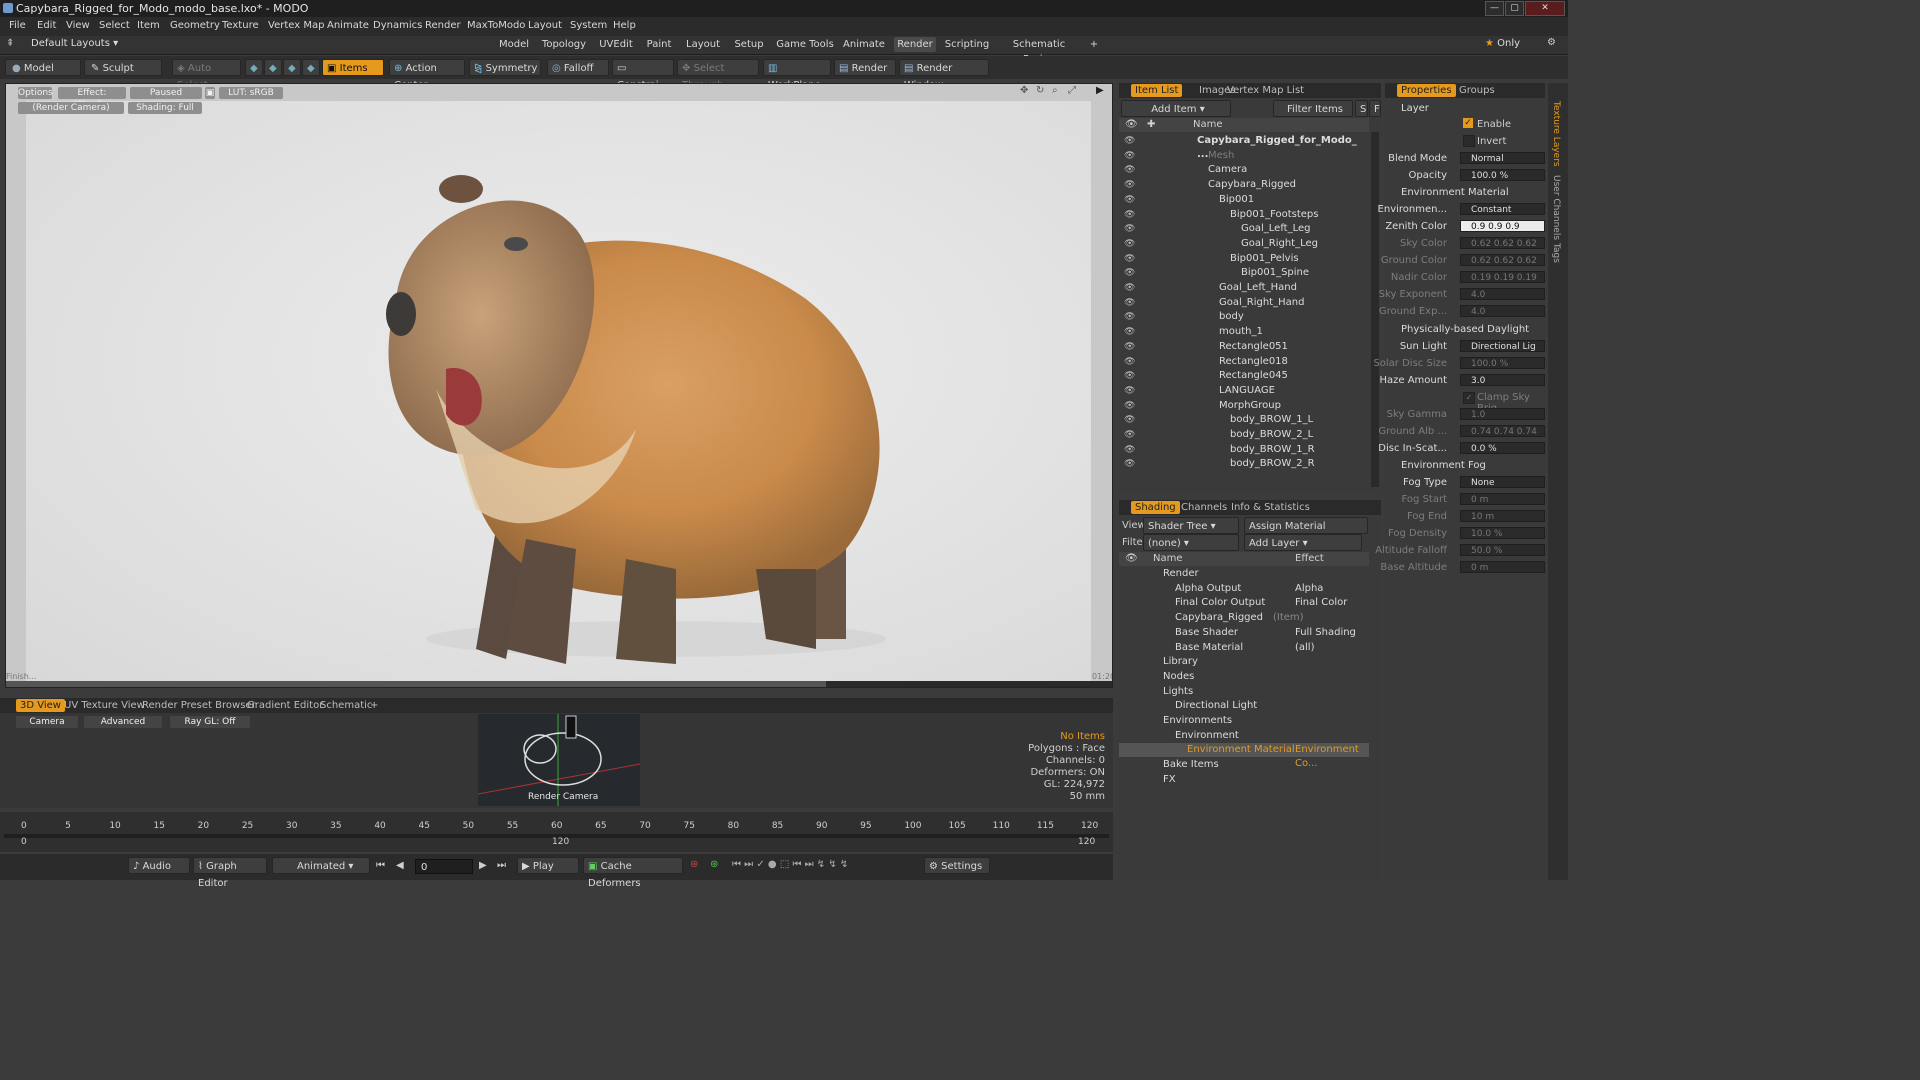 The image size is (1920, 1080). What do you see at coordinates (251, 93) in the screenshot?
I see `lut-dropdown: LUT: sRGB` at bounding box center [251, 93].